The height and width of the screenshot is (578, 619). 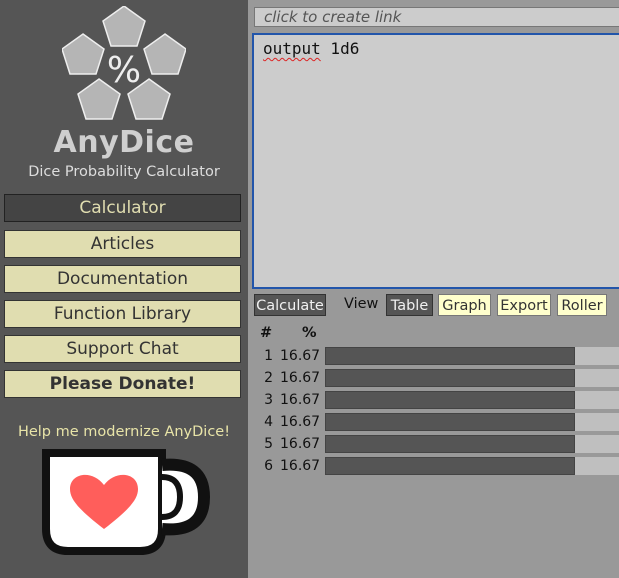 I want to click on header-percent: %, so click(x=309, y=333).